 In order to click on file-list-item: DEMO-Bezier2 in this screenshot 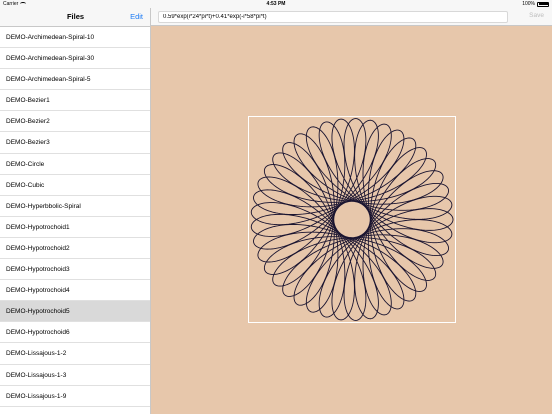, I will do `click(75, 122)`.